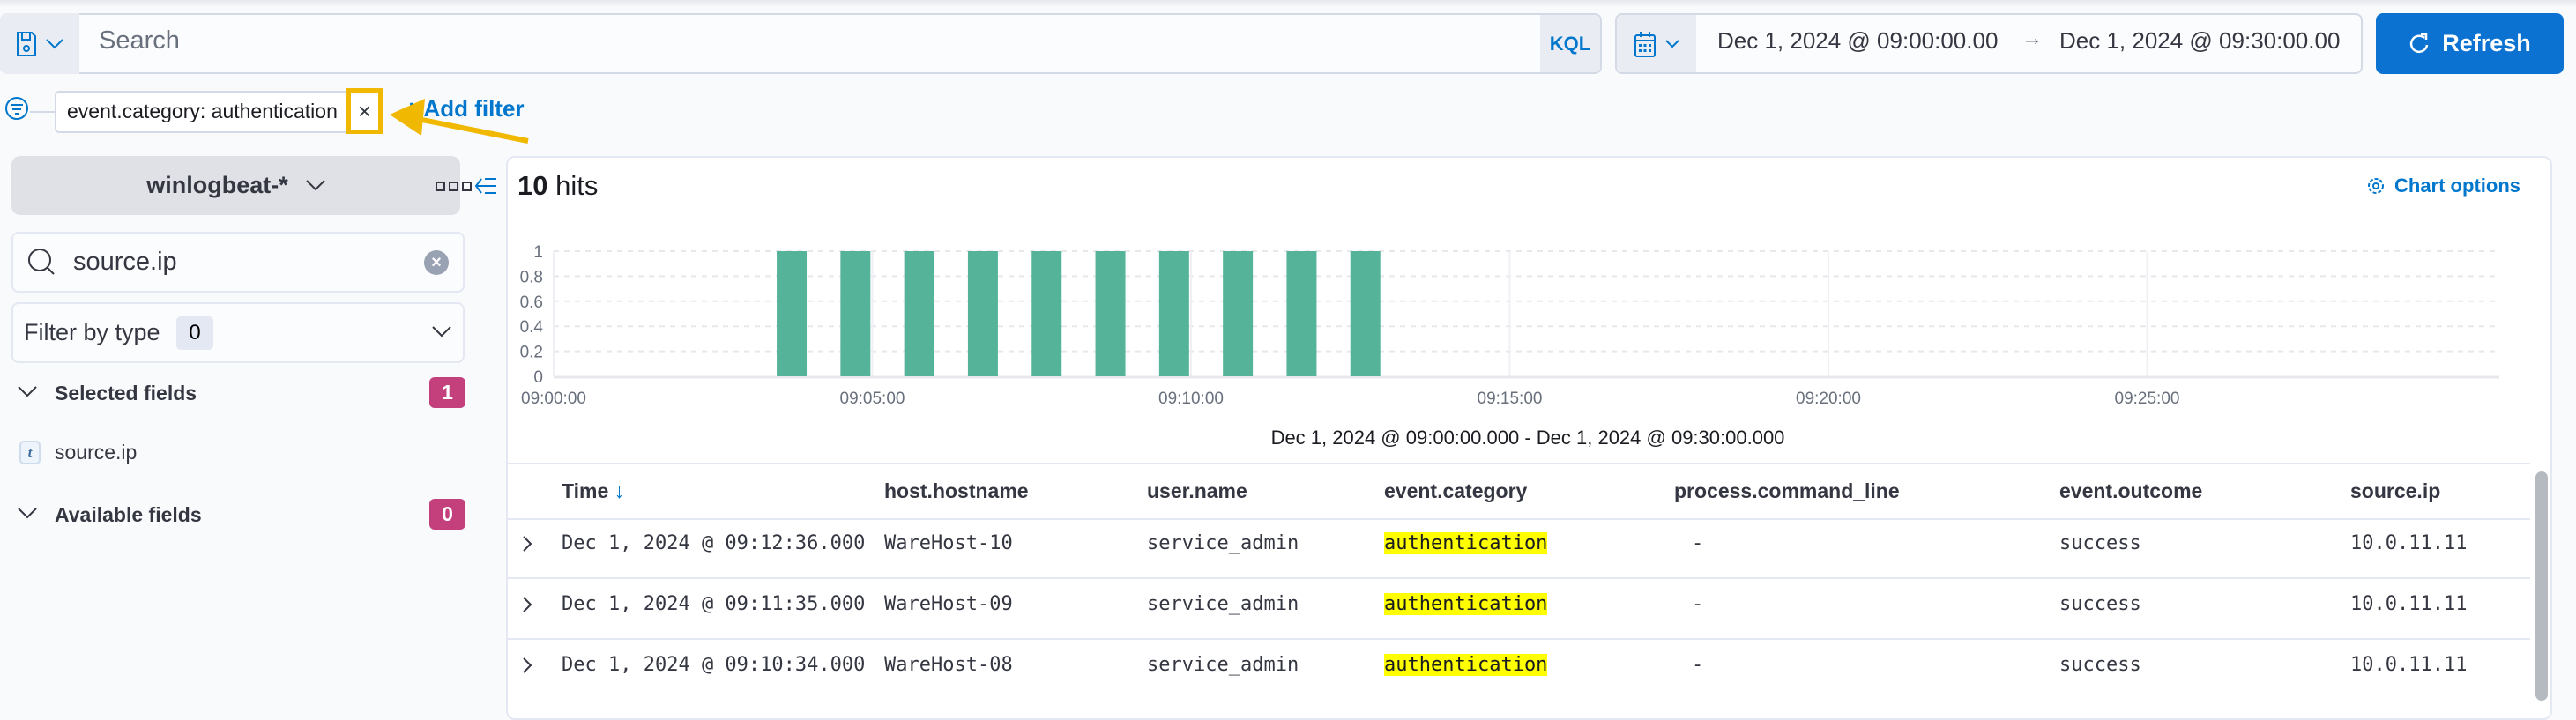  What do you see at coordinates (217, 185) in the screenshot?
I see `index-pattern-label: winlogbeat-*` at bounding box center [217, 185].